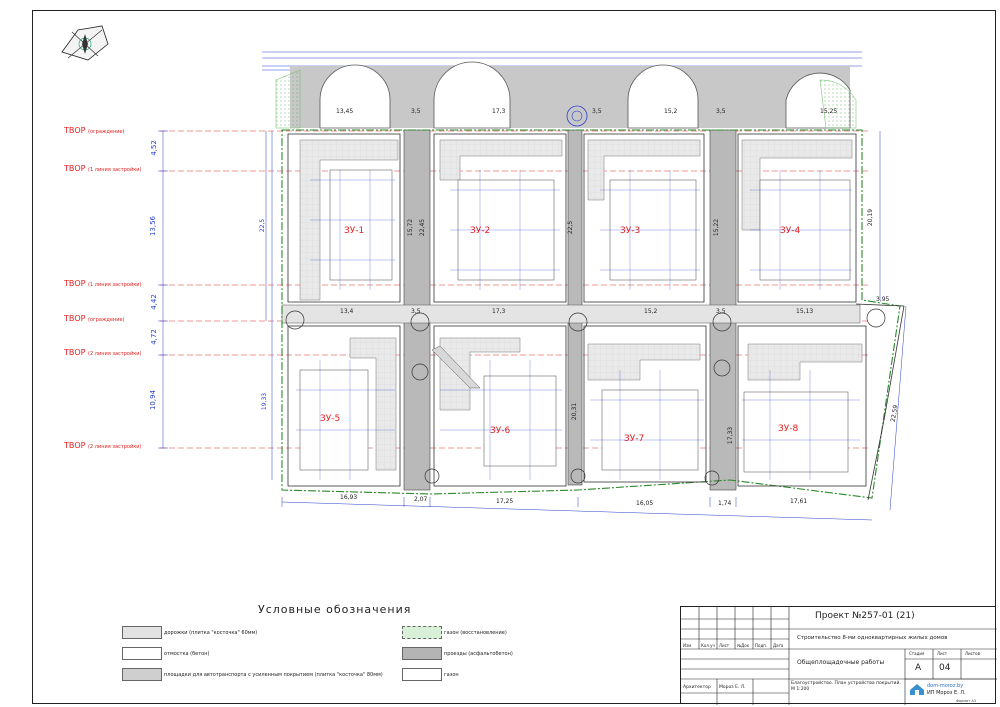 Image resolution: width=1000 pixels, height=707 pixels. Describe the element at coordinates (946, 693) in the screenshot. I see `tb-company-name: ИП Мороз Е. Л.` at that location.